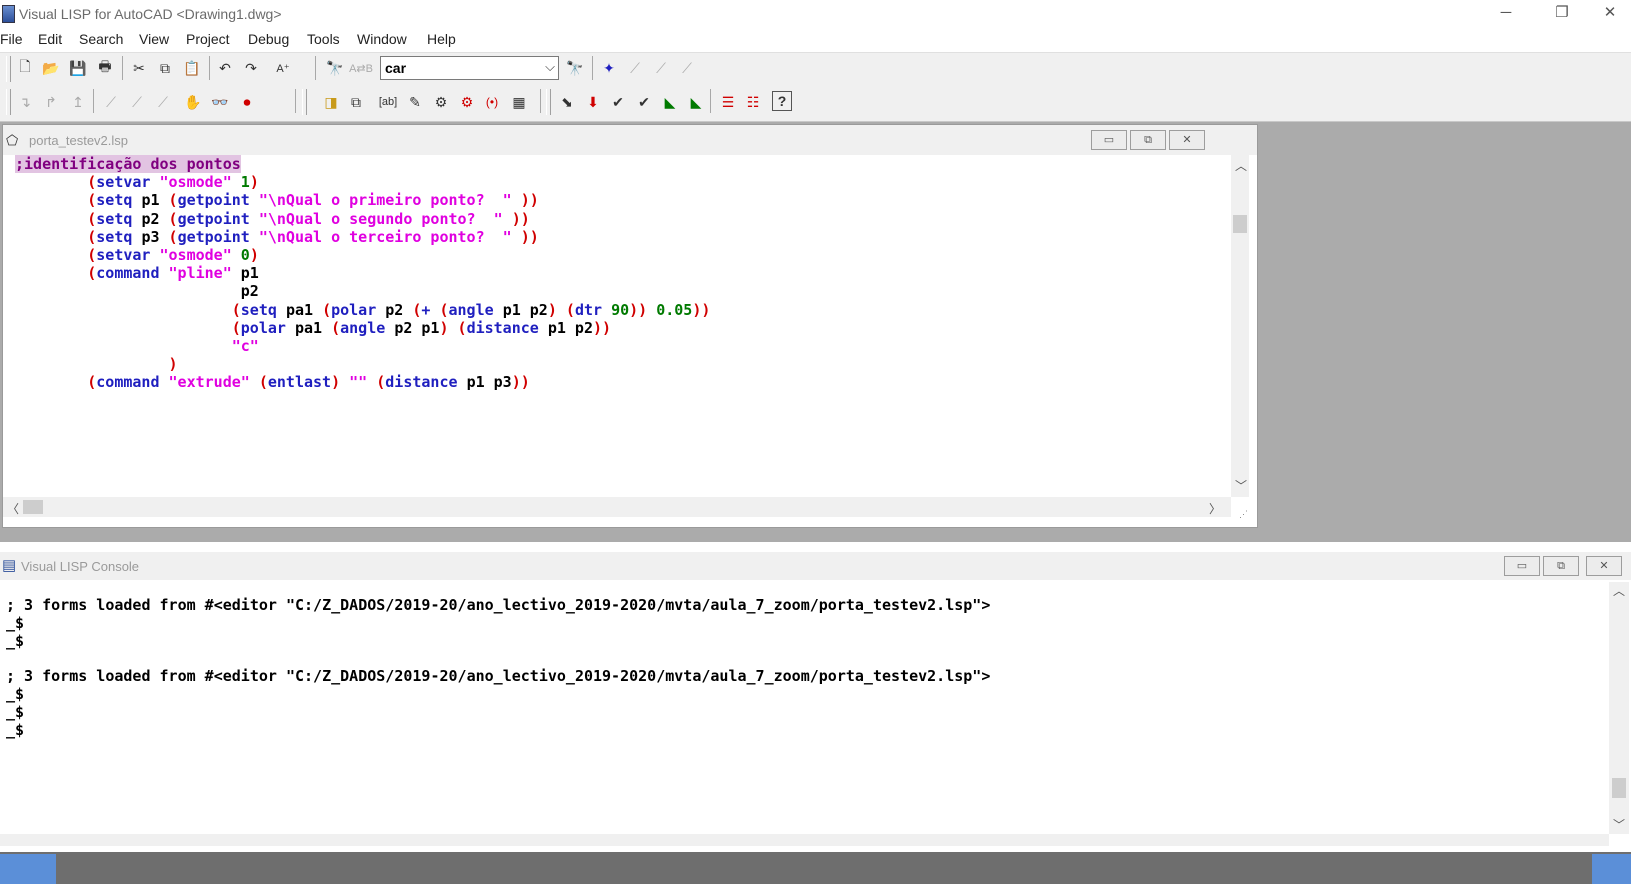 The height and width of the screenshot is (884, 1631). What do you see at coordinates (78, 68) in the screenshot?
I see `save-icon: 💾` at bounding box center [78, 68].